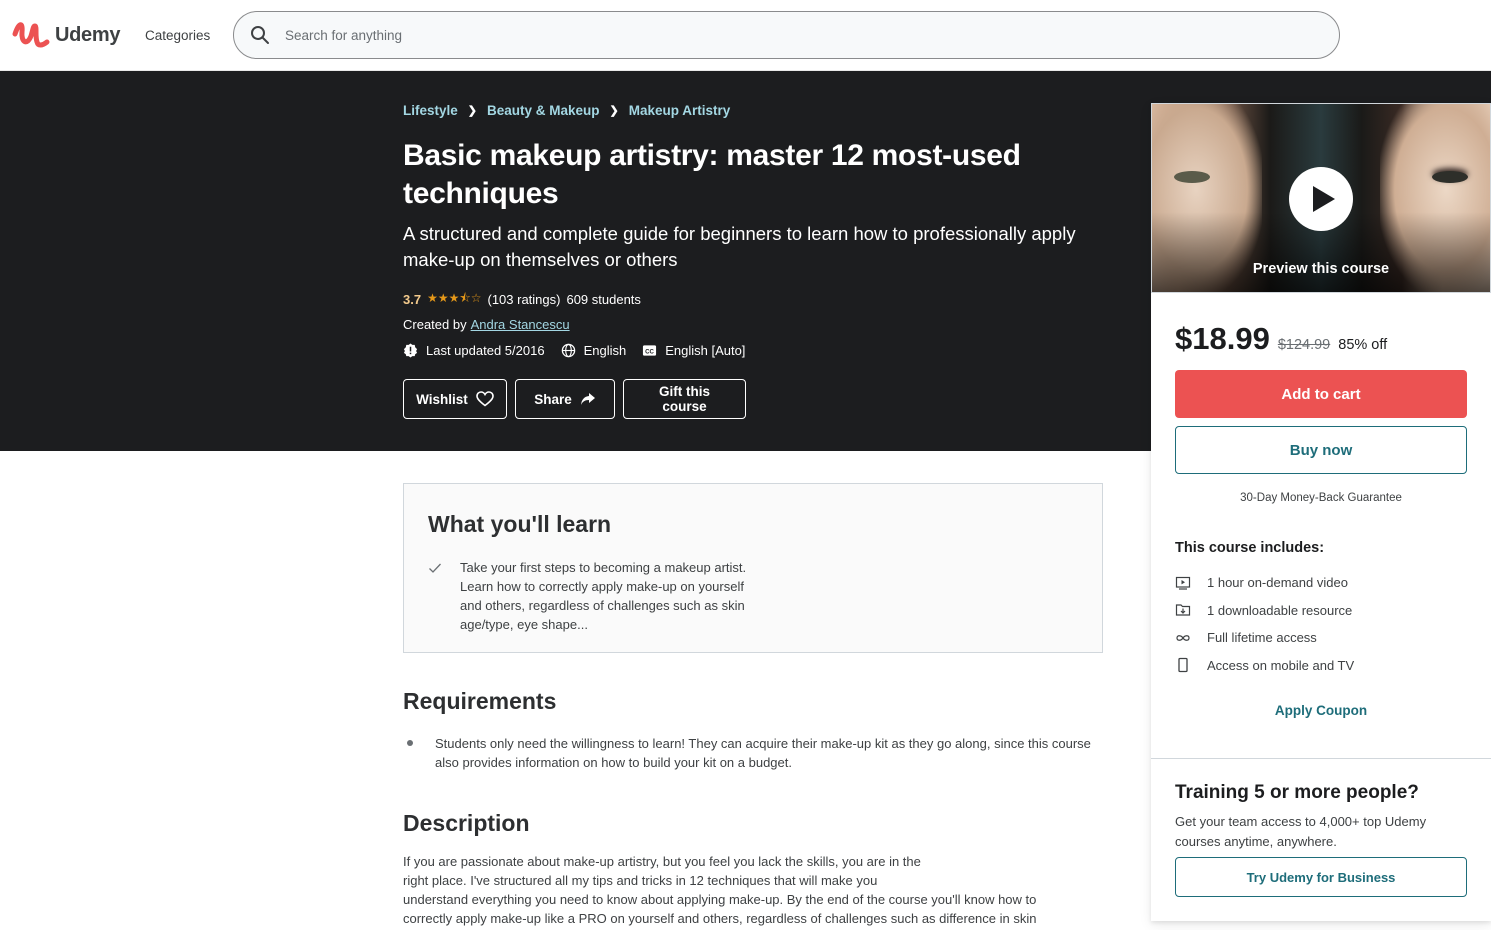 This screenshot has height=930, width=1491. I want to click on includes-text: Full lifetime access, so click(1262, 638).